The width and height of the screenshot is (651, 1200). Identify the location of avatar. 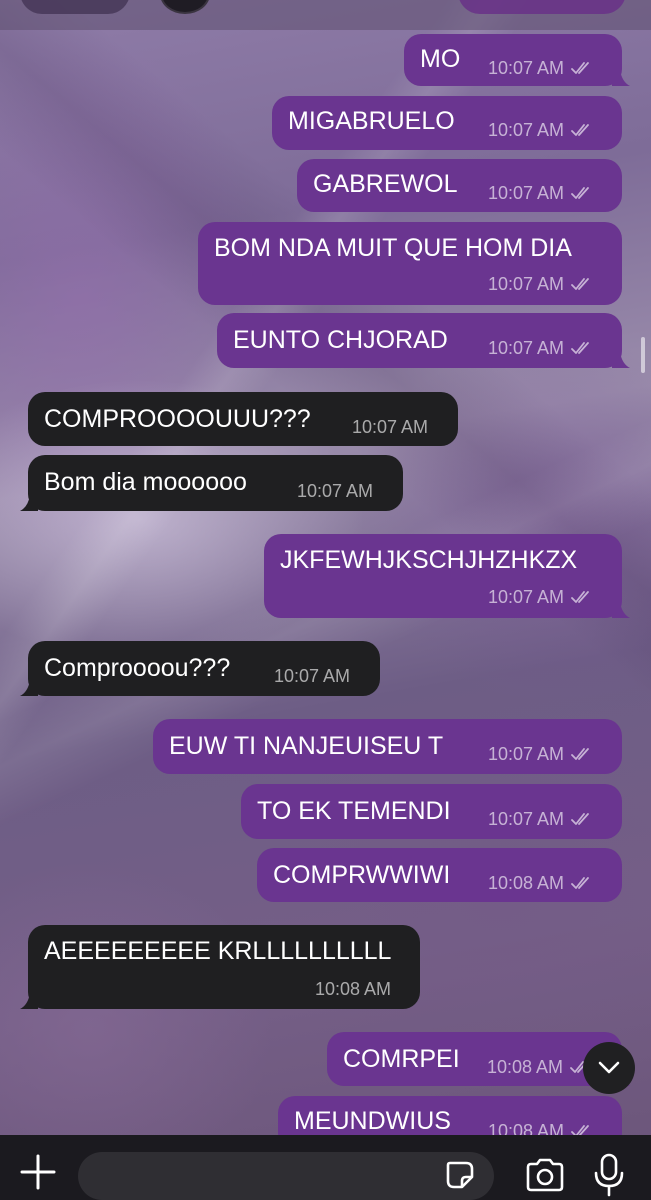
(185, 7).